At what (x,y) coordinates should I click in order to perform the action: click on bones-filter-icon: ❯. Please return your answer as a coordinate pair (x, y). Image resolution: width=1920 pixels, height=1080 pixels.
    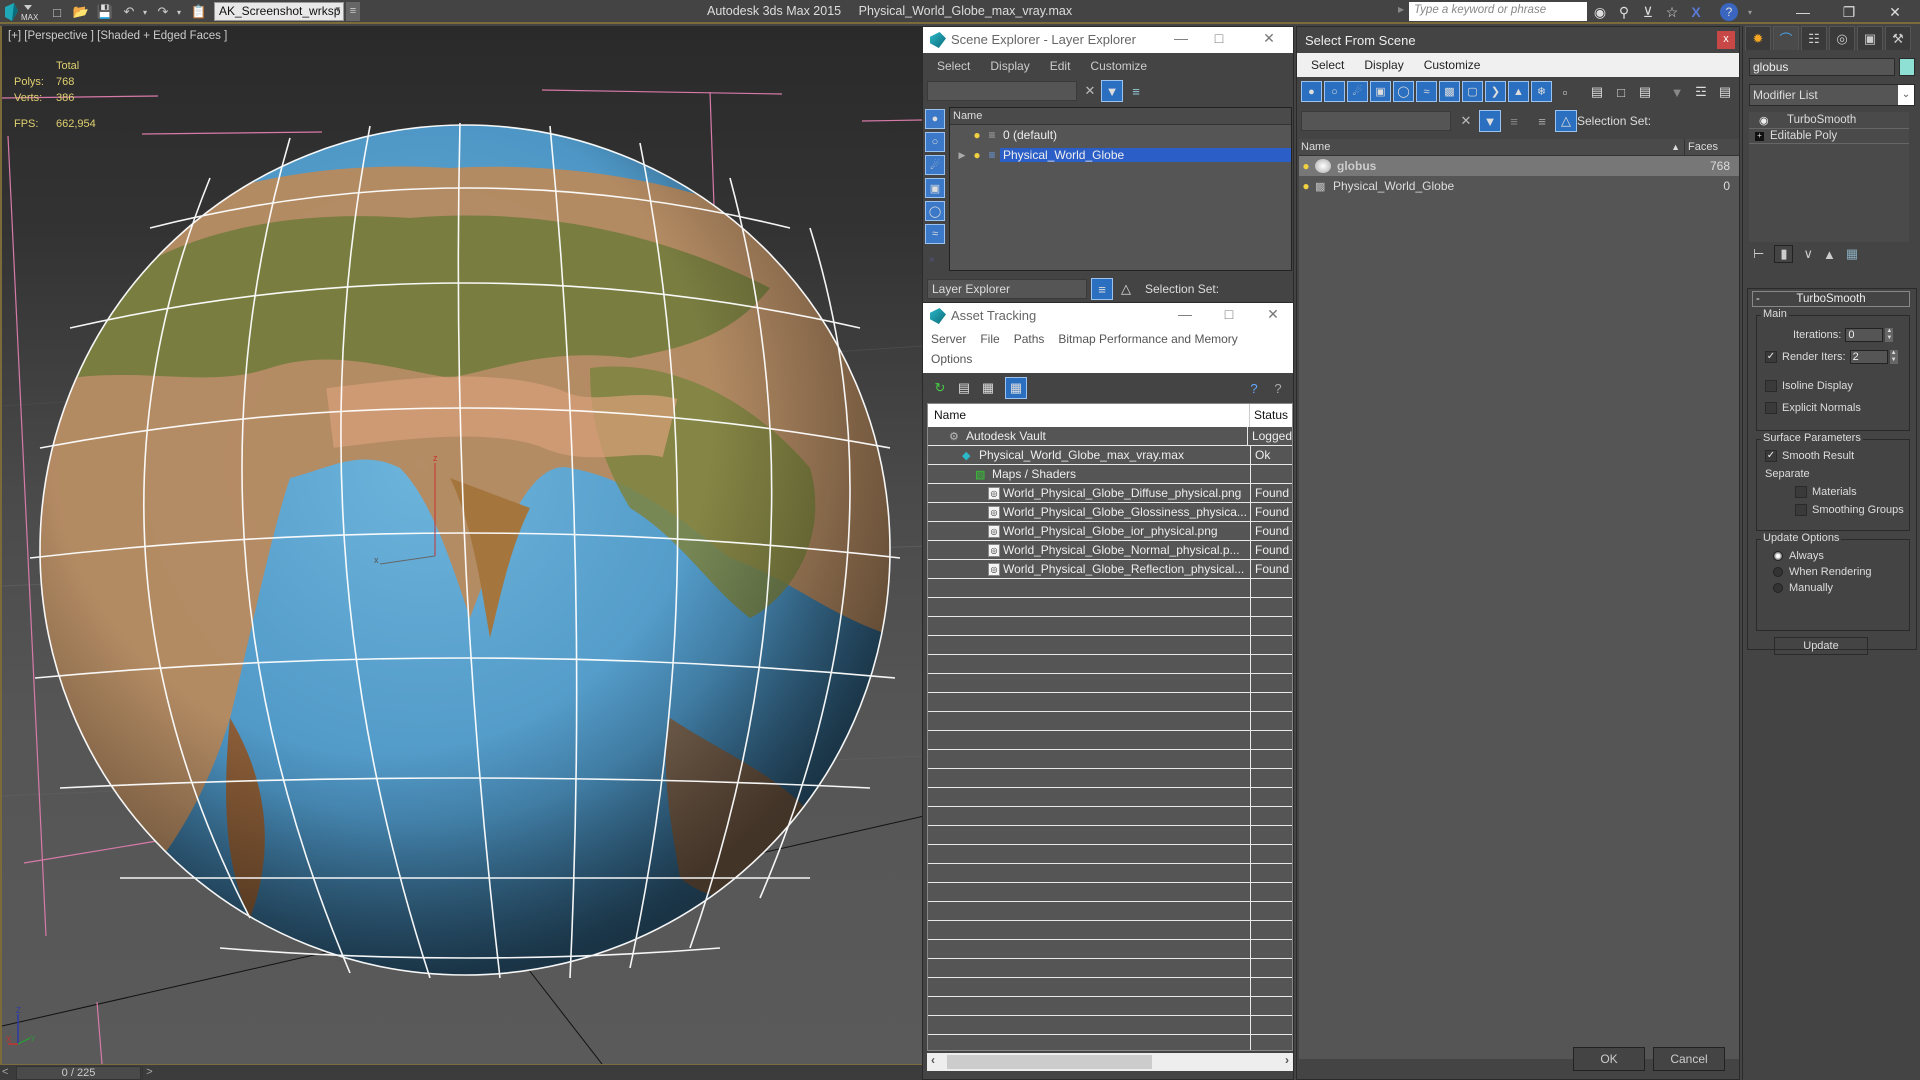
    Looking at the image, I should click on (1495, 91).